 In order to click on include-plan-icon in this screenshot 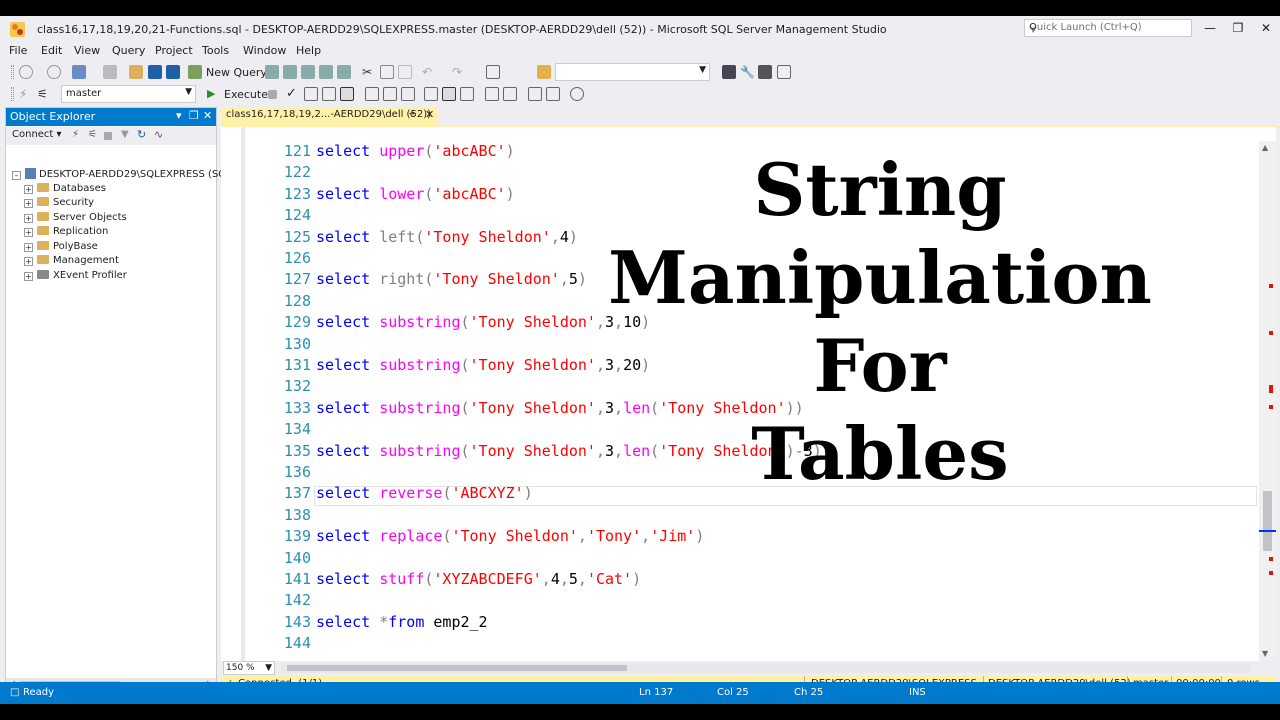, I will do `click(372, 94)`.